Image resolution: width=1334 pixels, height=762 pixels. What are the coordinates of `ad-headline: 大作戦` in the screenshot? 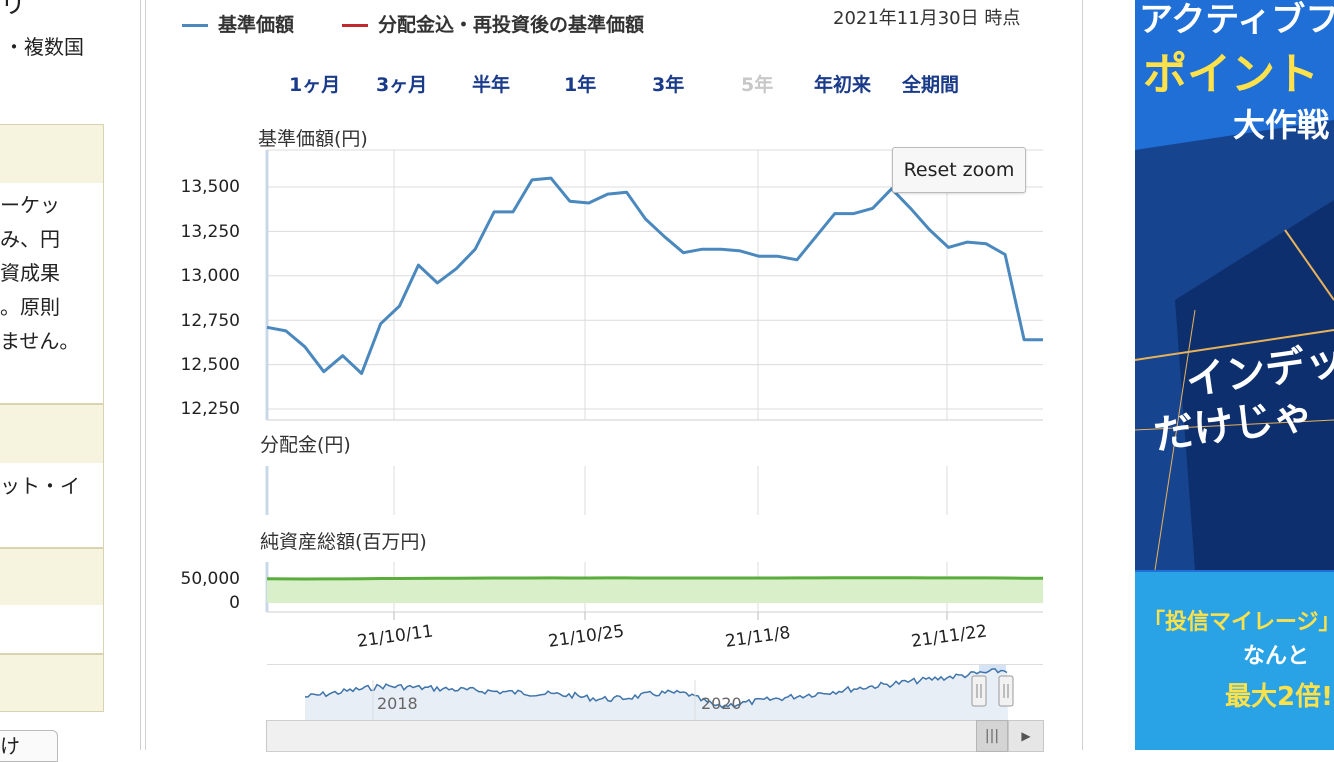 It's located at (1281, 125).